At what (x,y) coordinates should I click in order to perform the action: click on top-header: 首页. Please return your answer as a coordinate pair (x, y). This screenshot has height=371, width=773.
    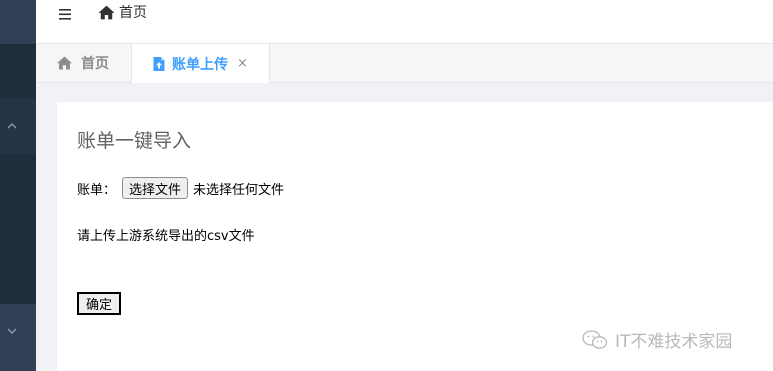
    Looking at the image, I should click on (404, 22).